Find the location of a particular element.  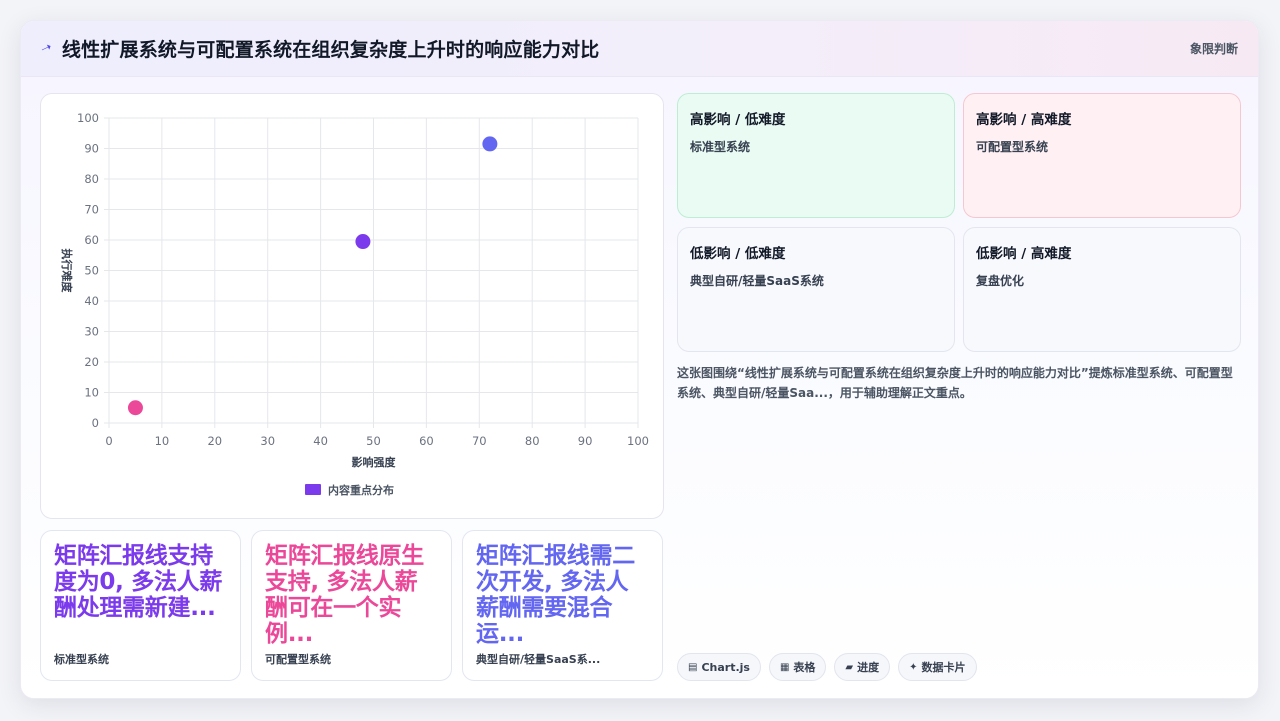

quadrant-item: 可配置型系统 is located at coordinates (1012, 147).